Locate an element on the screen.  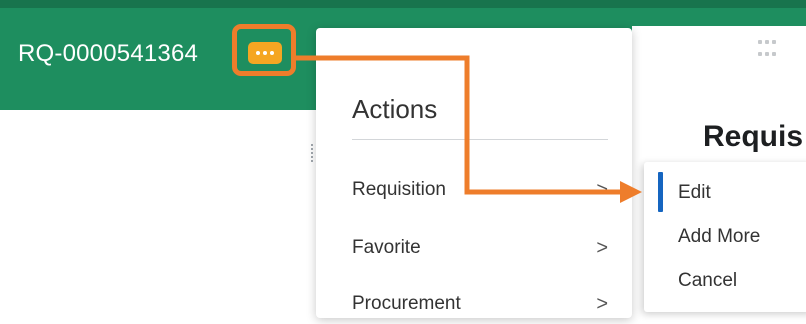
menu-item-procurement: Procurement > is located at coordinates (483, 304).